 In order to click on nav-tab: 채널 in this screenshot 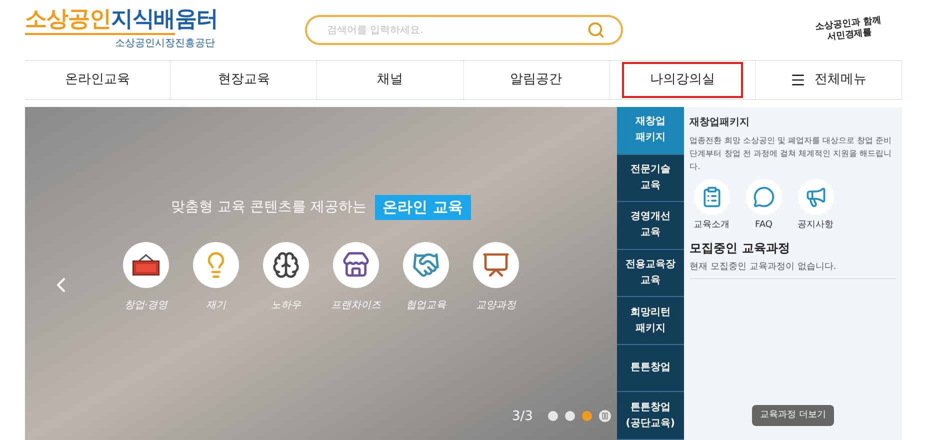, I will do `click(389, 80)`.